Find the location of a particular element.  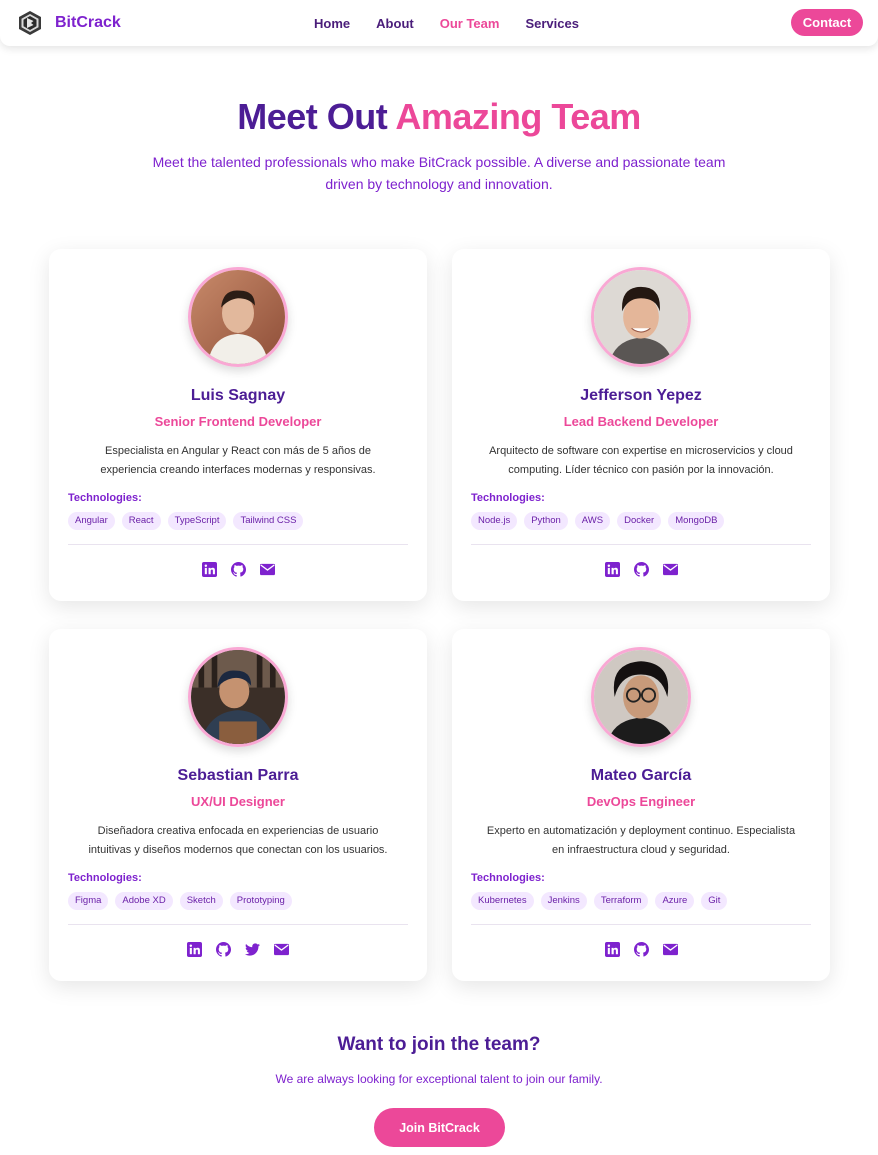

nav-links: Home About Our Team Services is located at coordinates (439, 23).